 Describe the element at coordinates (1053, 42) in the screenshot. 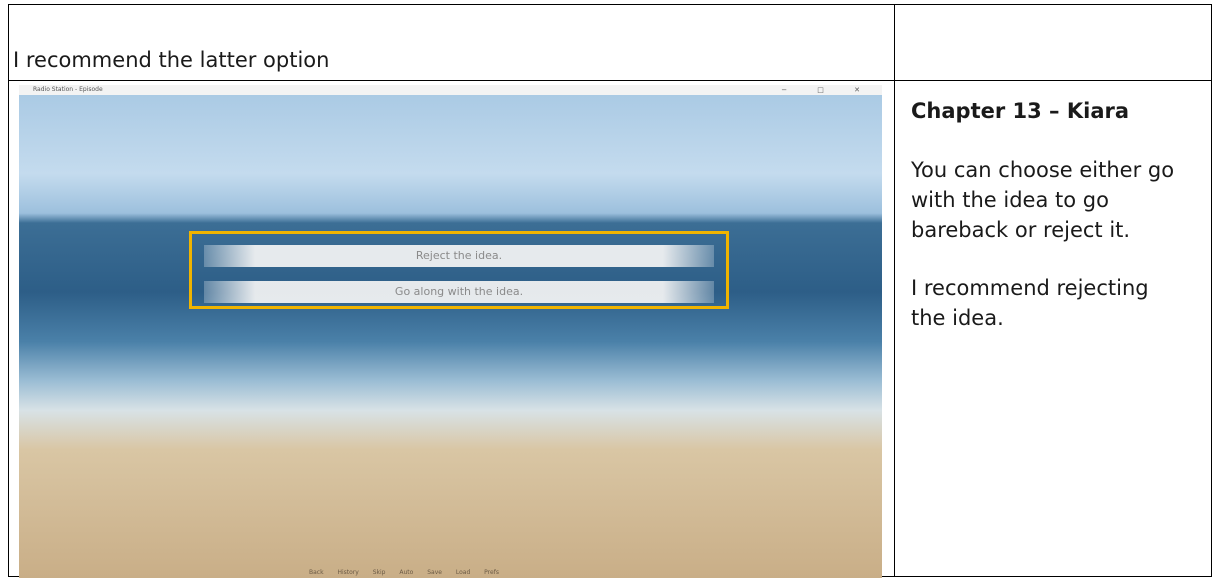

I see `empty-cell` at that location.